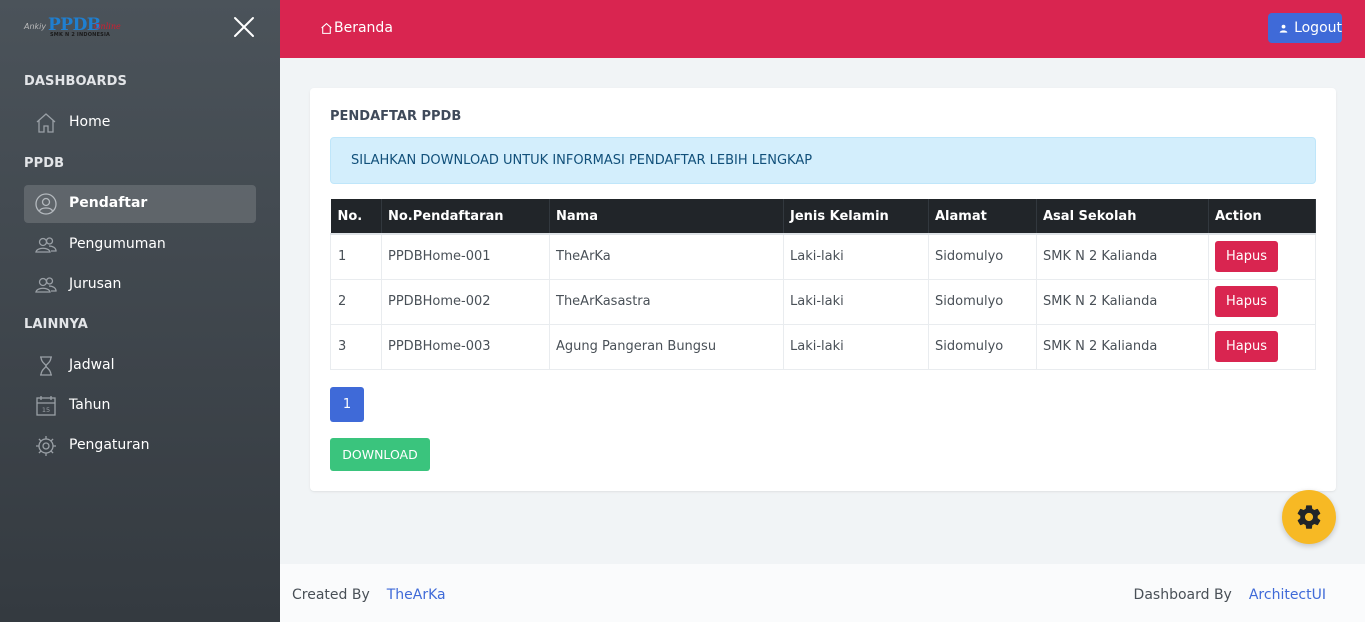 The height and width of the screenshot is (622, 1365). I want to click on column-header: Asal Sekolah, so click(1122, 217).